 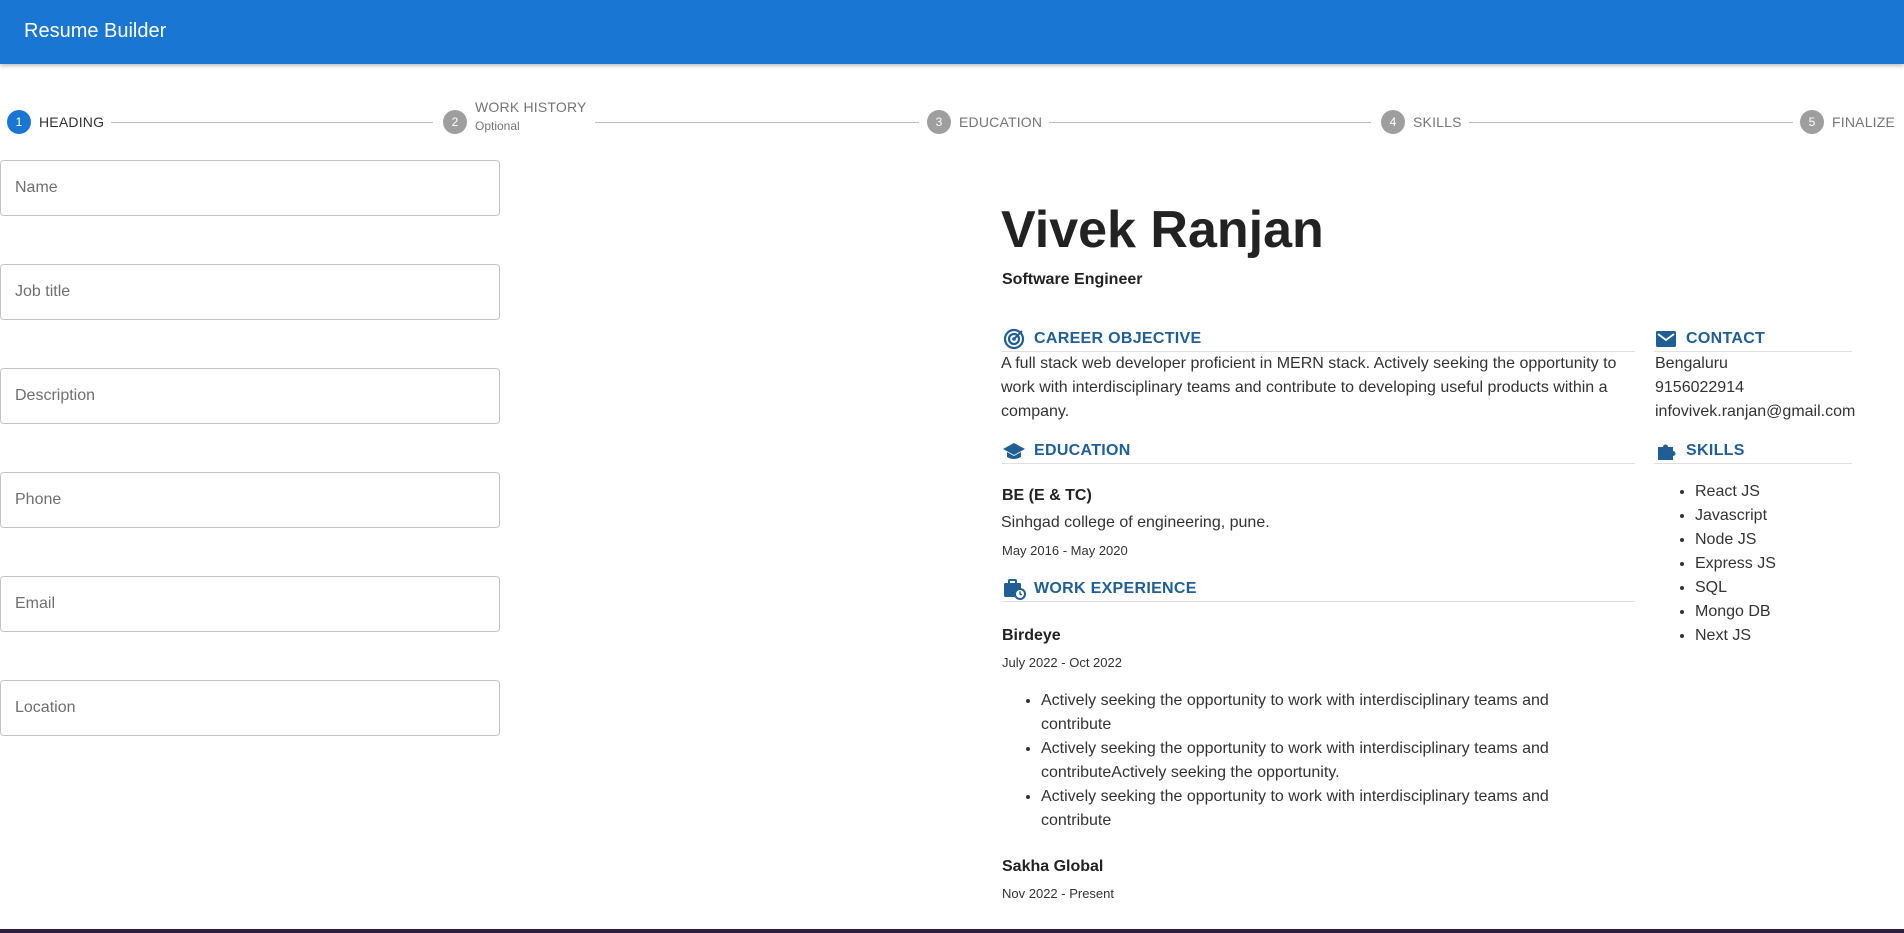 I want to click on step-work-history: 2 WORK HISTORY Optional, so click(x=515, y=116).